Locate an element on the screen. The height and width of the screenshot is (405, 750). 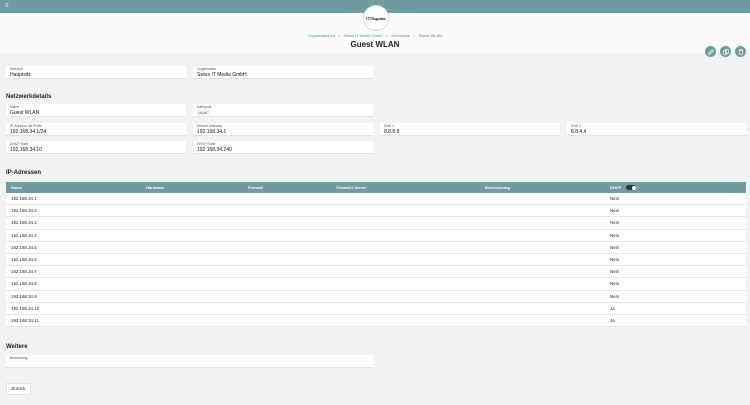
table-row: 192.168.34.6 Nein is located at coordinates (376, 260).